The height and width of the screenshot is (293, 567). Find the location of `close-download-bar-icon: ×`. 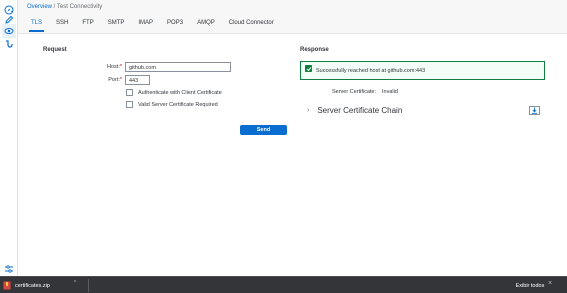

close-download-bar-icon: × is located at coordinates (550, 283).